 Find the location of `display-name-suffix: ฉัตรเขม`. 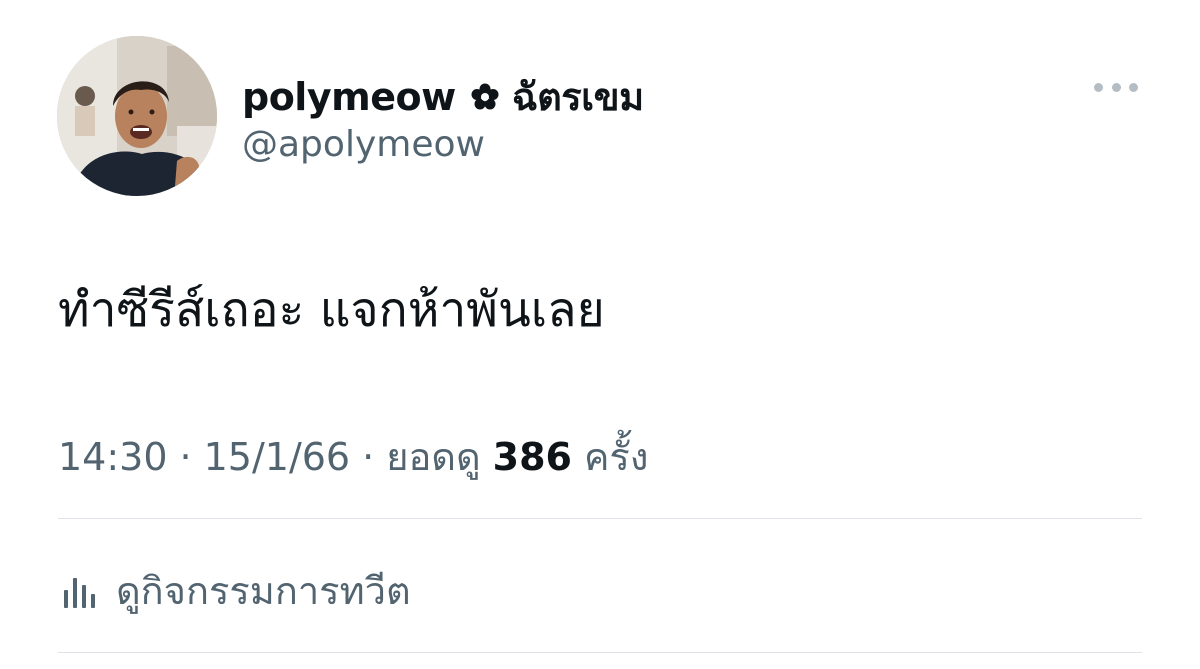

display-name-suffix: ฉัตรเขม is located at coordinates (578, 97).